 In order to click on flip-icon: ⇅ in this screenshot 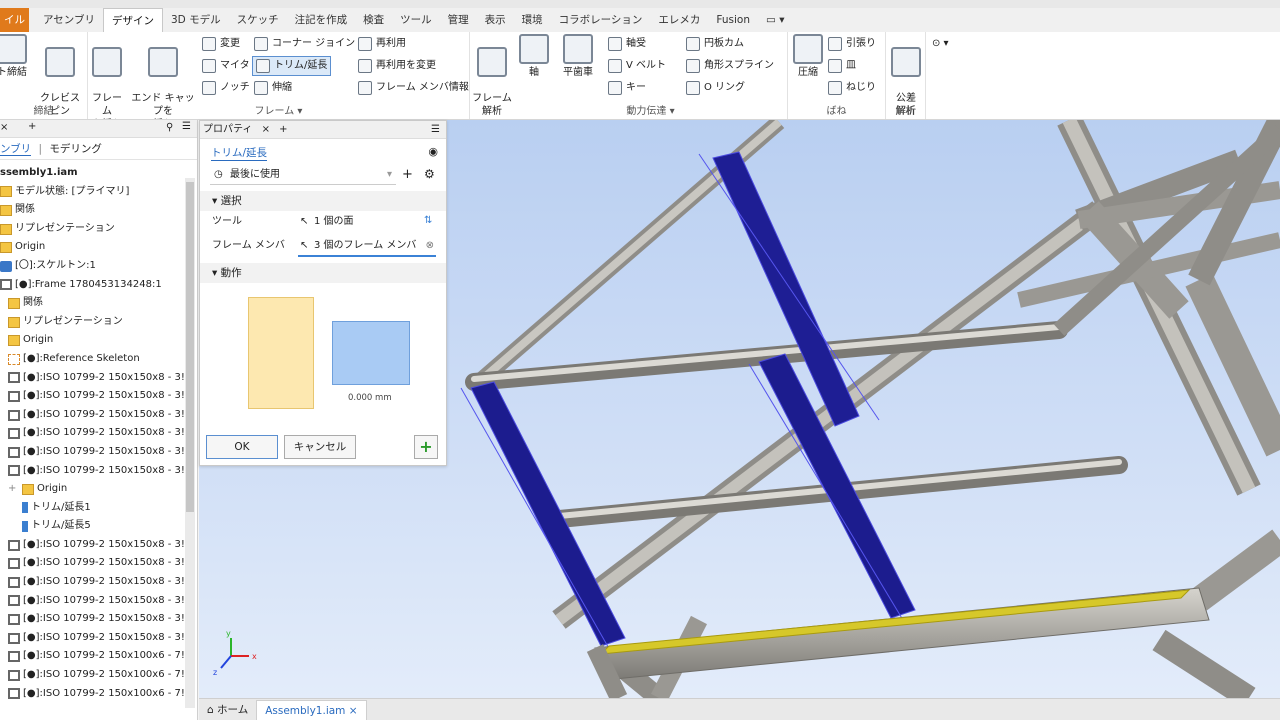, I will do `click(428, 220)`.